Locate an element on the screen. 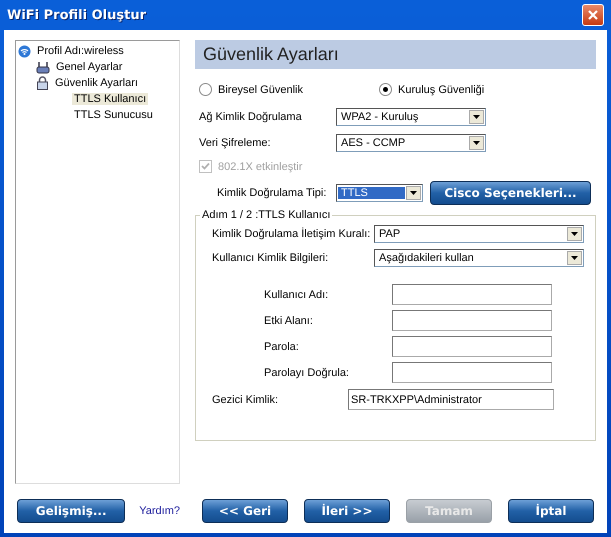 This screenshot has height=537, width=611. close-button is located at coordinates (593, 15).